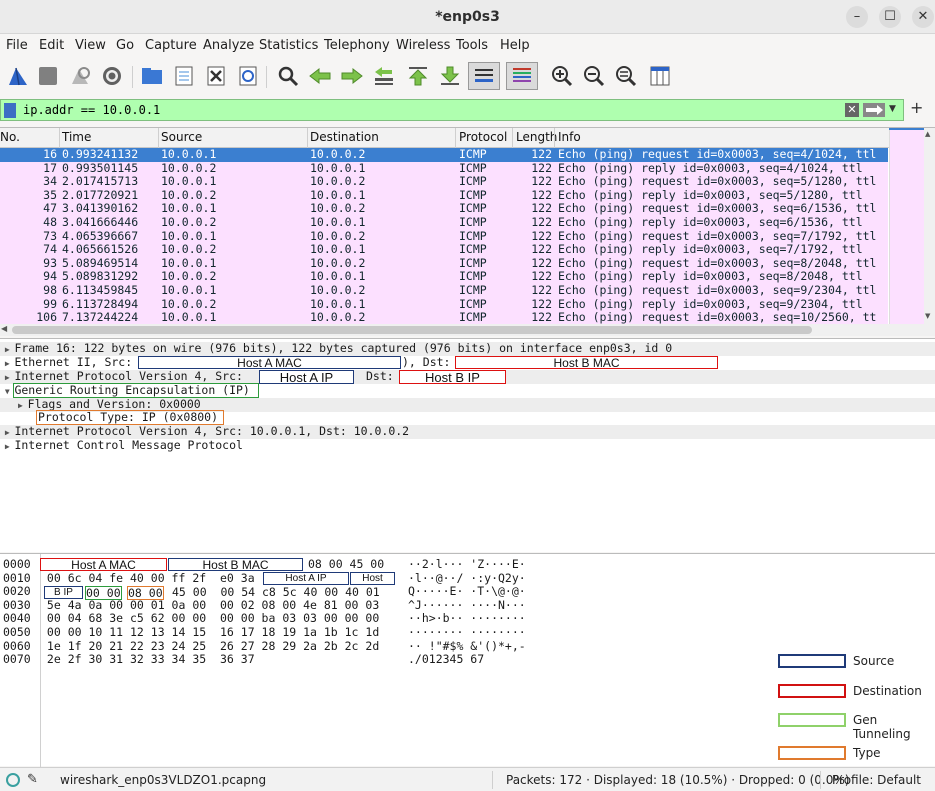 This screenshot has height=791, width=935. Describe the element at coordinates (288, 45) in the screenshot. I see `menu-statistics: Statistics` at that location.